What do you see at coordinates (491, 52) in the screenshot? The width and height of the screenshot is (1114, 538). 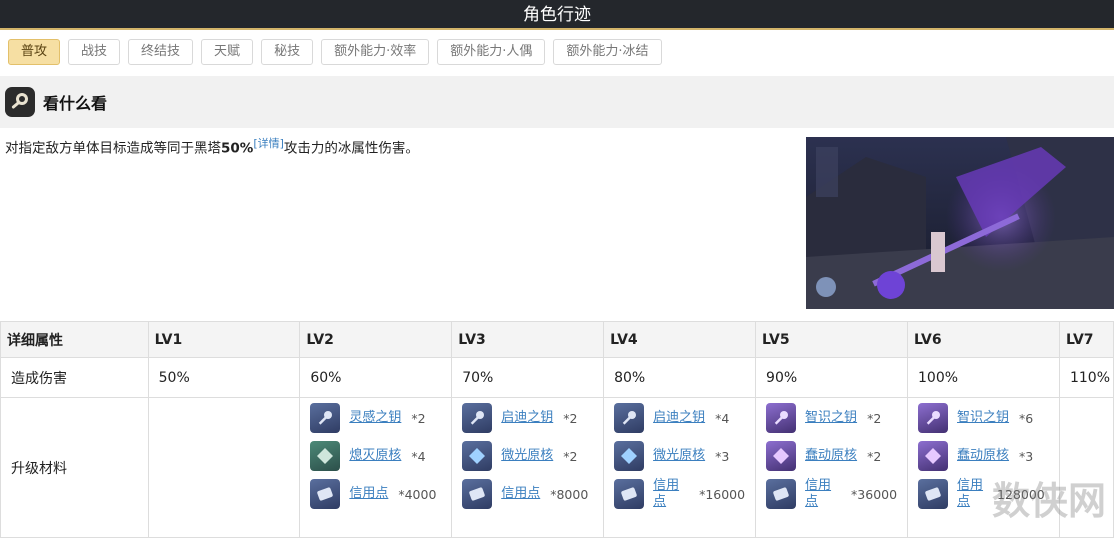 I see `tab-bonus-puppet: 额外能力·人偶` at bounding box center [491, 52].